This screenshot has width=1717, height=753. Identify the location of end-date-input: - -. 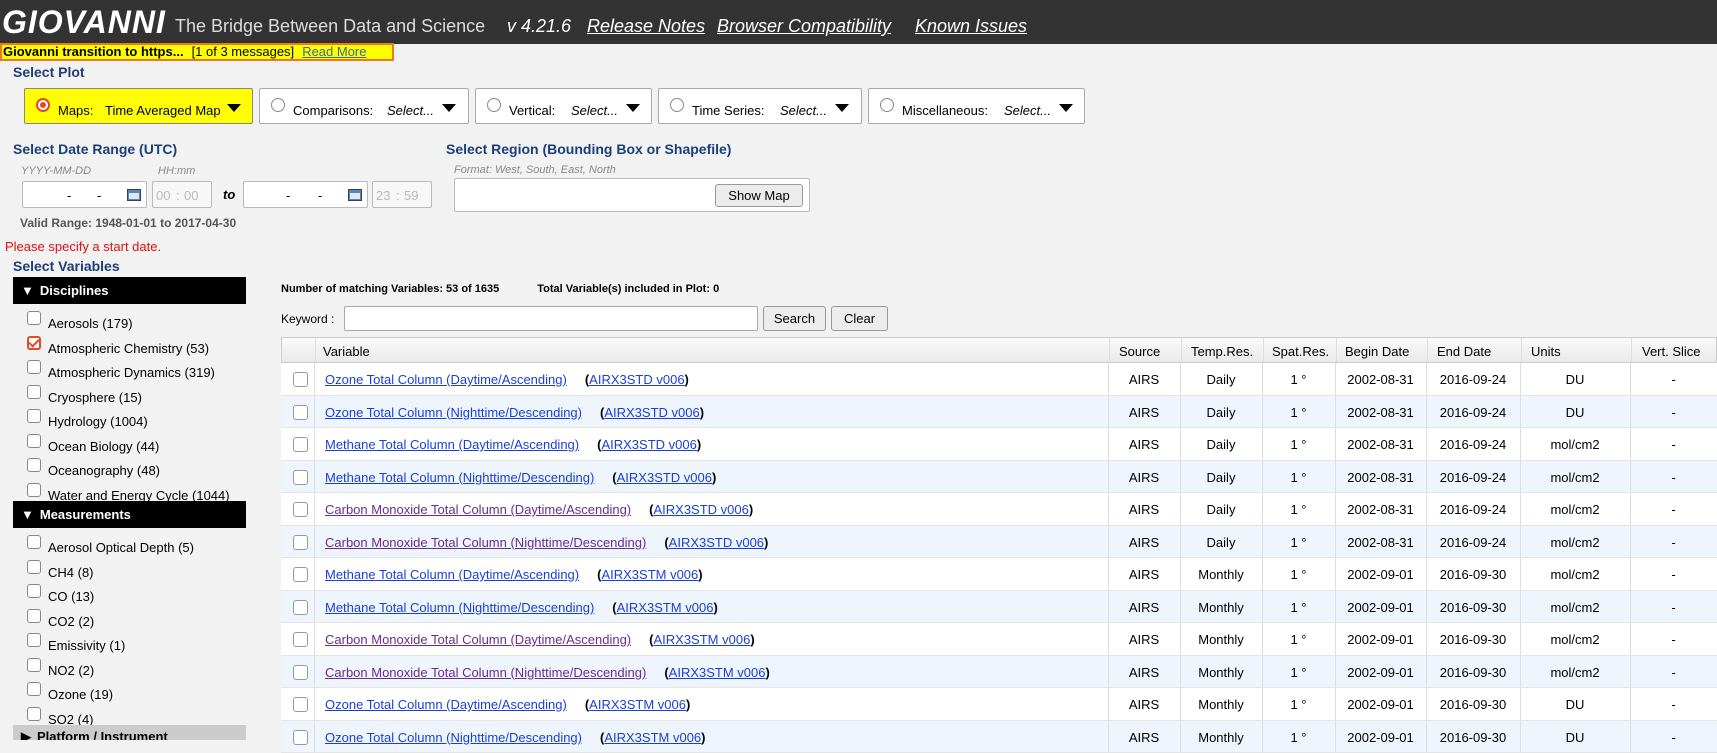
(305, 194).